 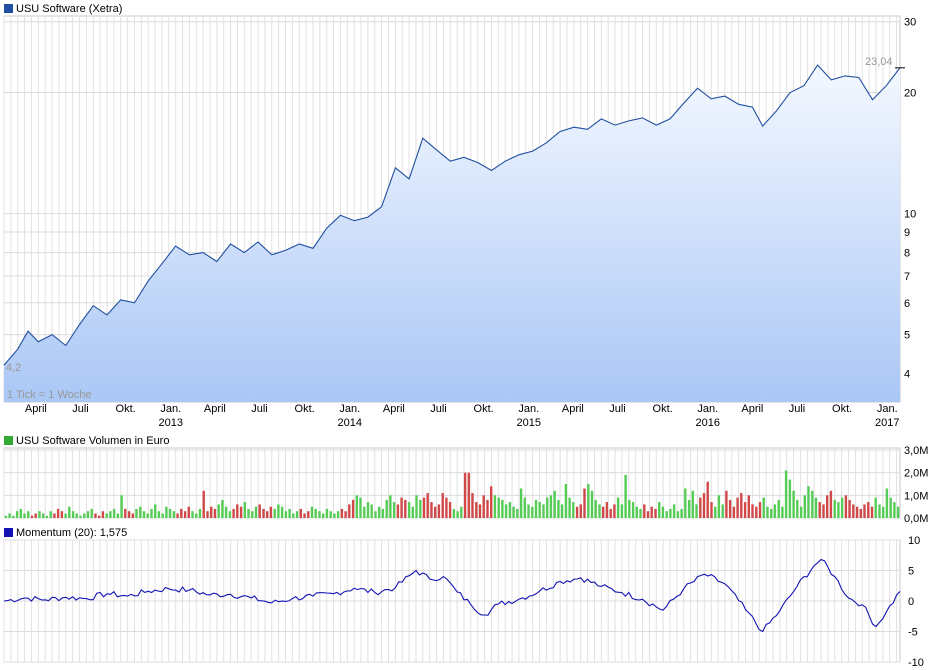 What do you see at coordinates (907, 233) in the screenshot?
I see `price-tick-label: 9` at bounding box center [907, 233].